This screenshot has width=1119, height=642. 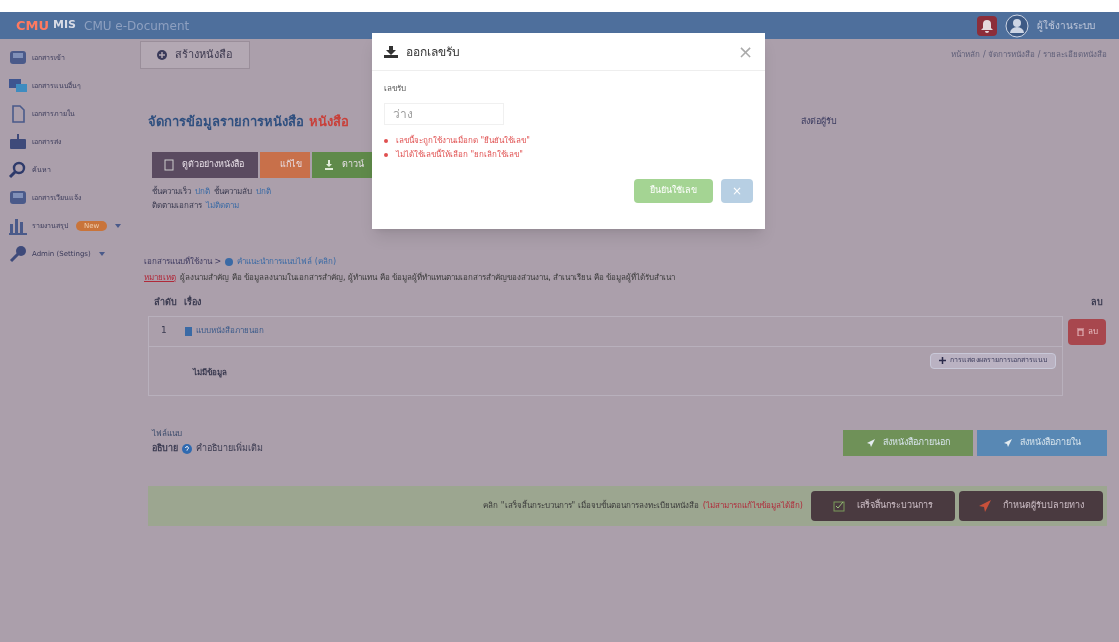 I want to click on note-label: หมายเหตุ, so click(x=160, y=277).